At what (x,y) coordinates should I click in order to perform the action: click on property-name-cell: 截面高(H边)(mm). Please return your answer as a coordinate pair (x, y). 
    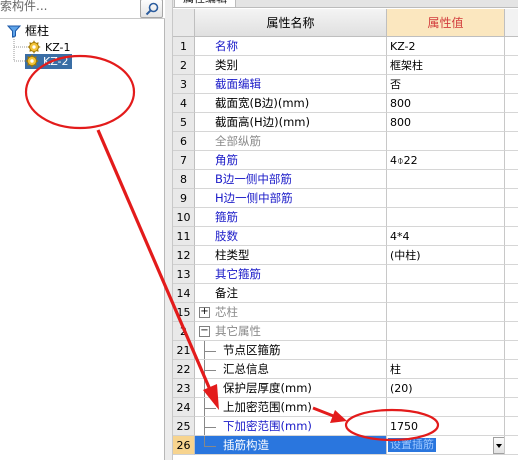
    Looking at the image, I should click on (291, 122).